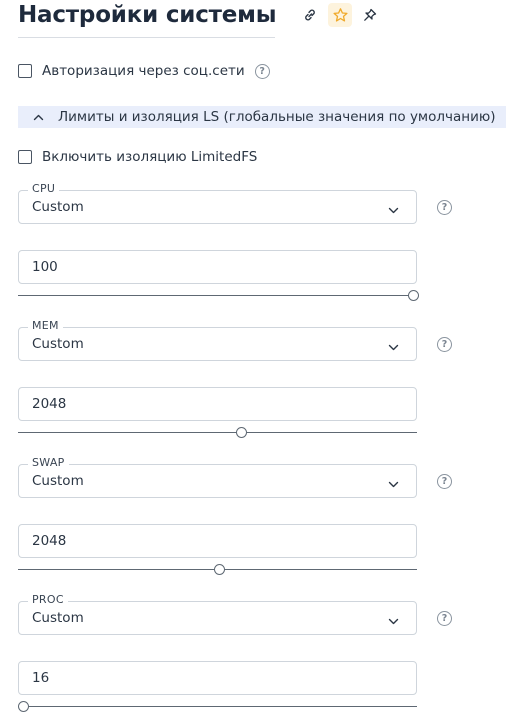 Image resolution: width=506 pixels, height=726 pixels. Describe the element at coordinates (262, 71) in the screenshot. I see `help-icon: ?` at that location.